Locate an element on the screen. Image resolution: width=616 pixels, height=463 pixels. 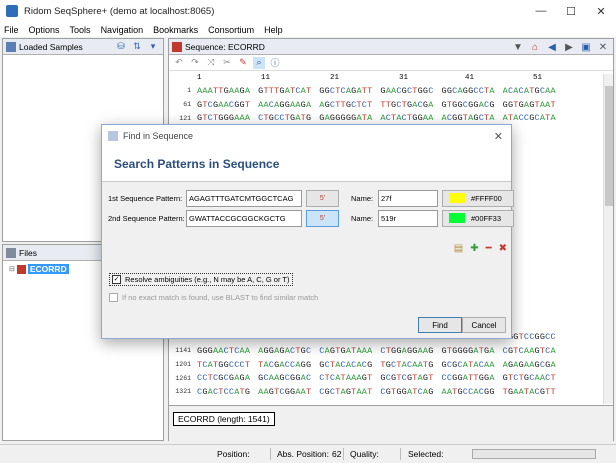
row-position: 1 is located at coordinates (189, 91).